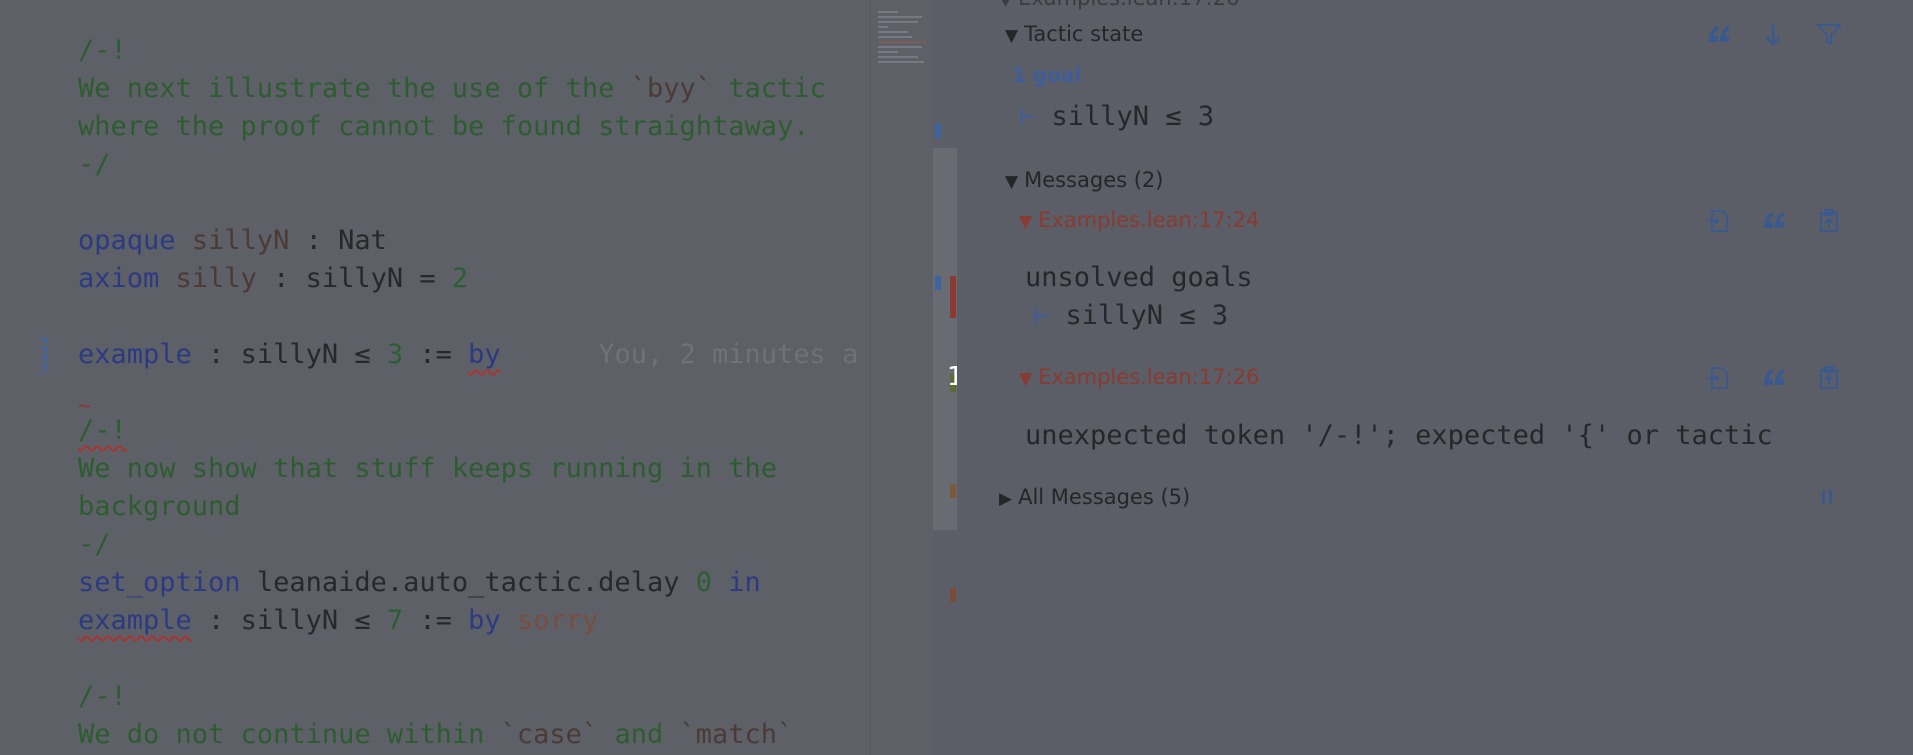 The image size is (1913, 755). What do you see at coordinates (468, 582) in the screenshot?
I see `code-token: leanaide.auto_tactic.delay` at bounding box center [468, 582].